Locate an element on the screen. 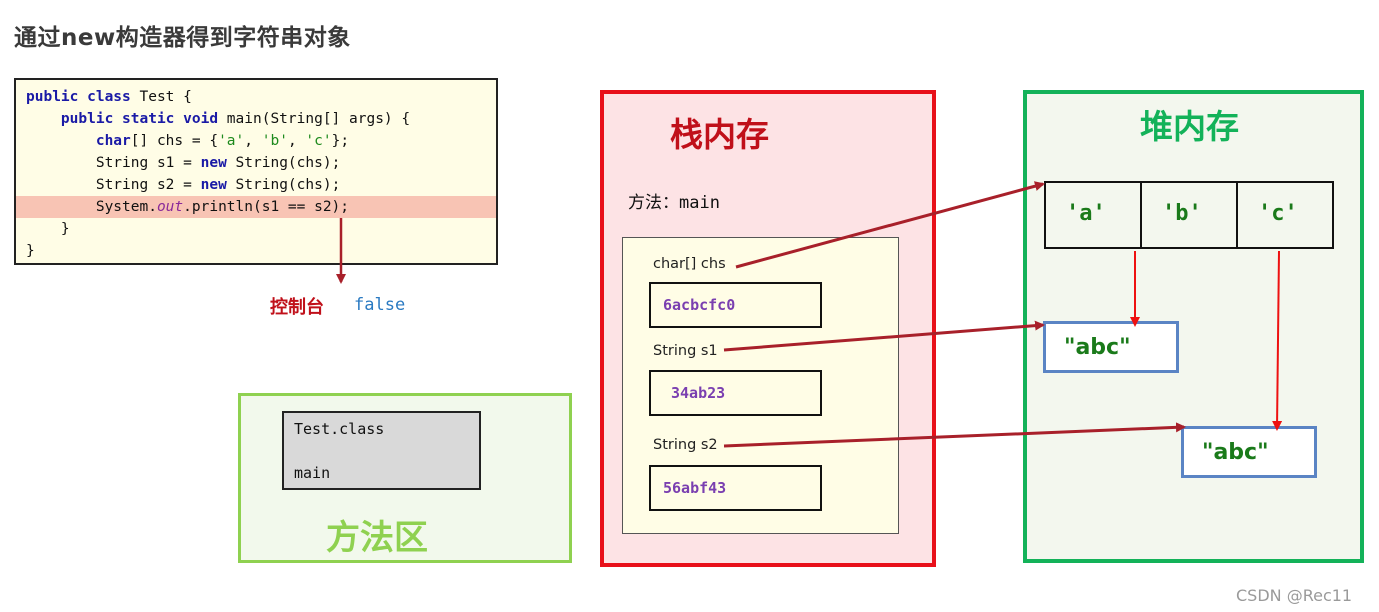 The width and height of the screenshot is (1379, 612). class-method: main is located at coordinates (312, 473).